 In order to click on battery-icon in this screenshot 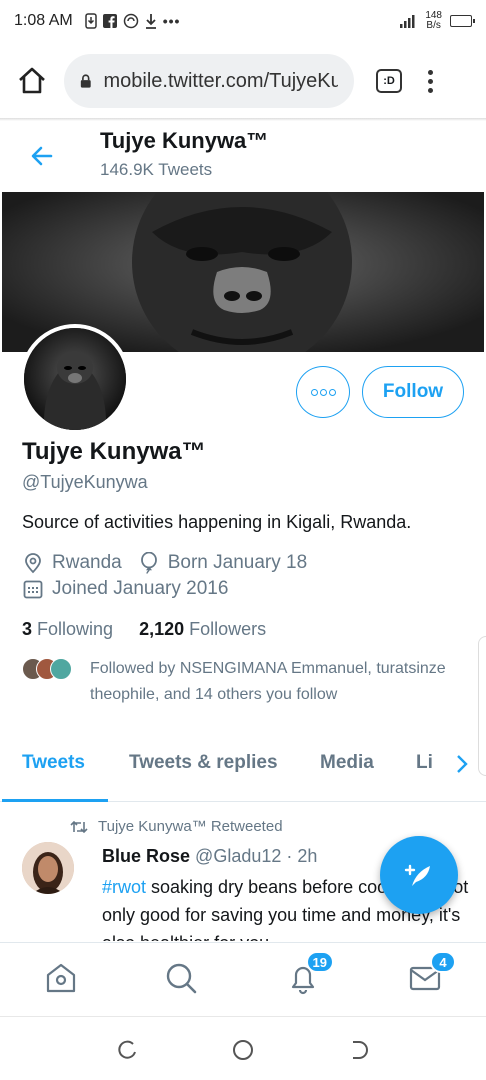, I will do `click(462, 21)`.